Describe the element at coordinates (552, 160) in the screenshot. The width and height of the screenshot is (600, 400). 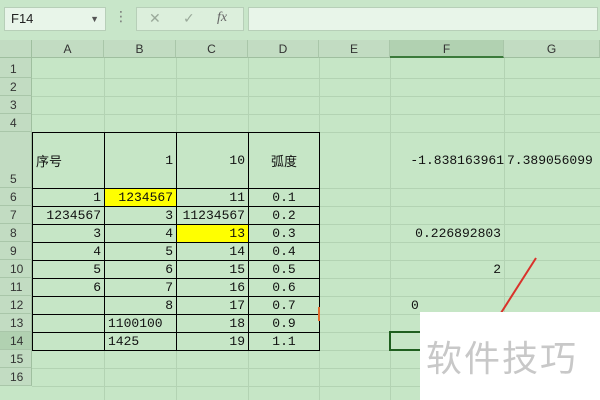
I see `cell-g5: 7.389056099` at that location.